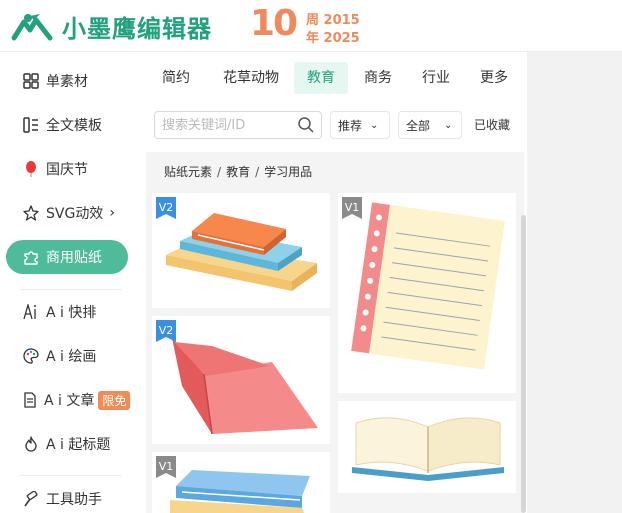  I want to click on balloon-icon, so click(31, 169).